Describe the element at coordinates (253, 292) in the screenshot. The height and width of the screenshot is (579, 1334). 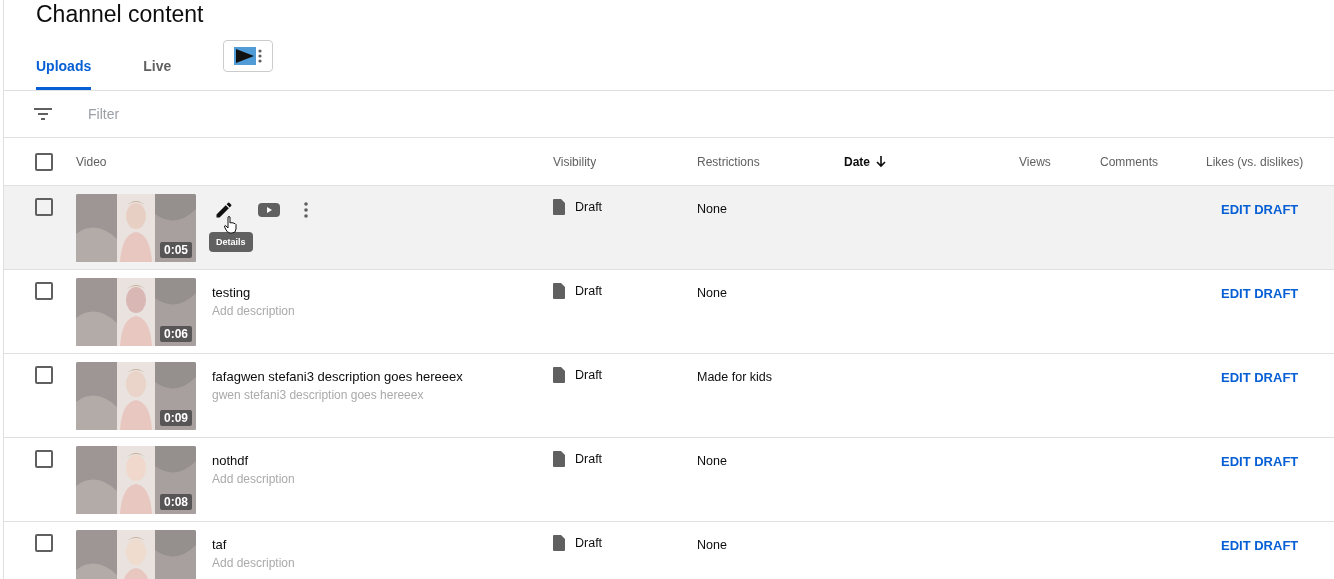
I see `video-title: testing` at that location.